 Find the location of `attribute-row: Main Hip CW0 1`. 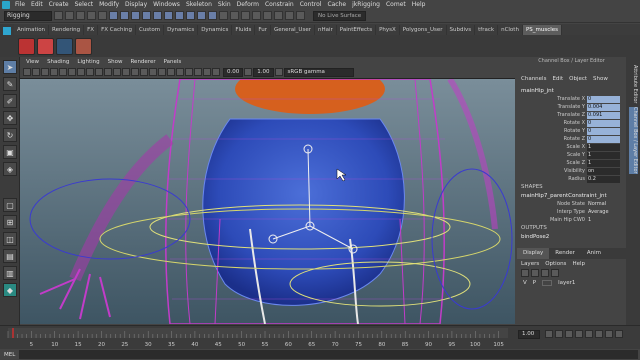

attribute-row: Main Hip CW0 1 is located at coordinates (571, 220).